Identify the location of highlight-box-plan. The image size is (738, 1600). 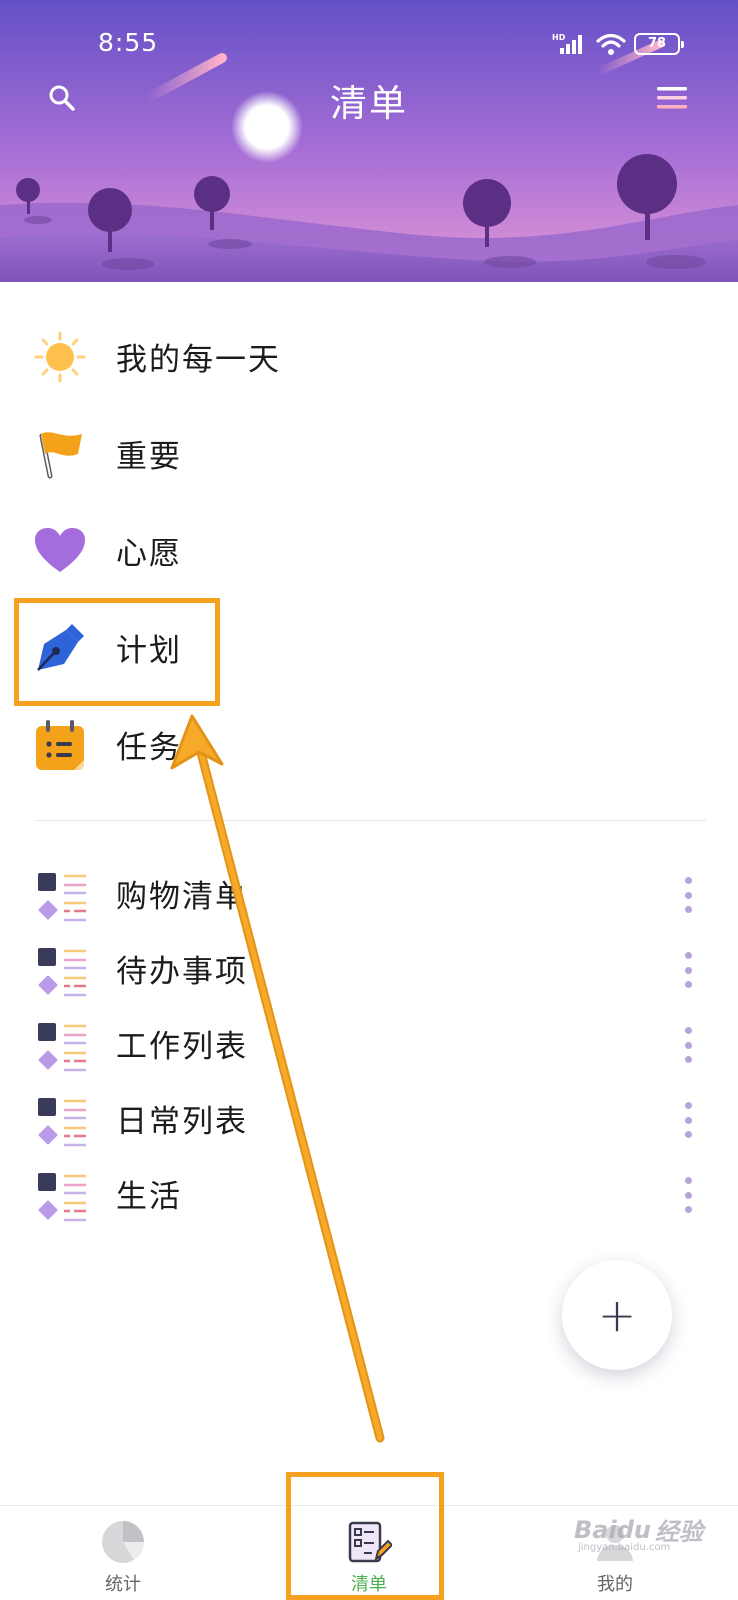
(117, 652).